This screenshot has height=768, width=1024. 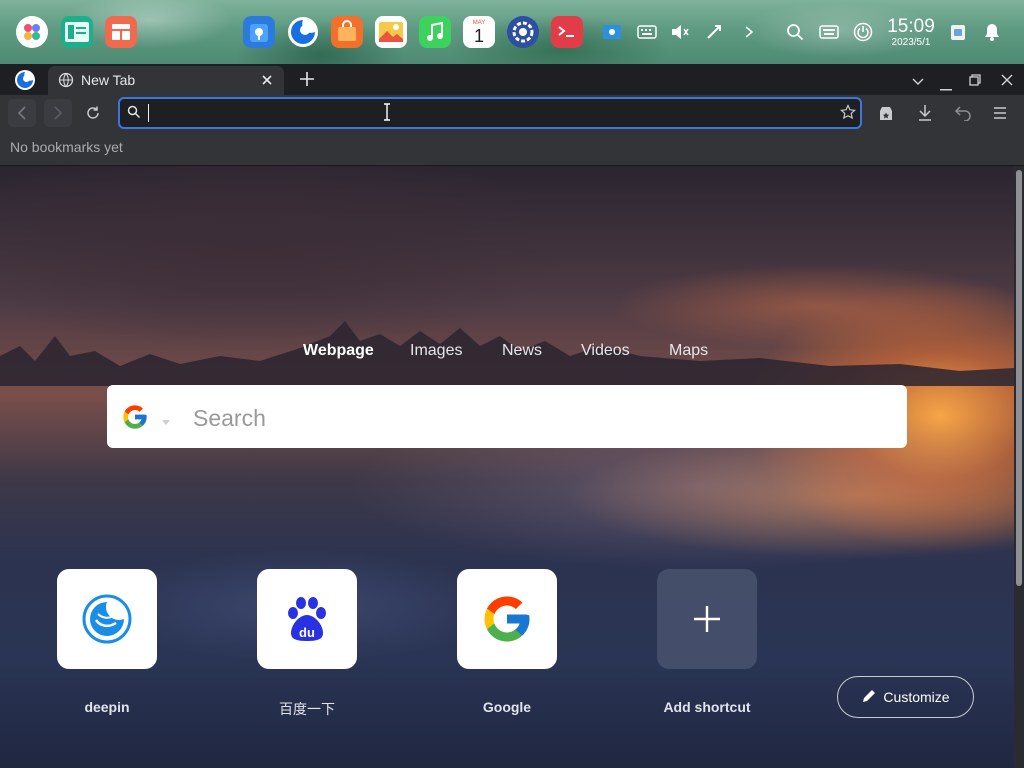 What do you see at coordinates (121, 32) in the screenshot?
I see `workspace-icon` at bounding box center [121, 32].